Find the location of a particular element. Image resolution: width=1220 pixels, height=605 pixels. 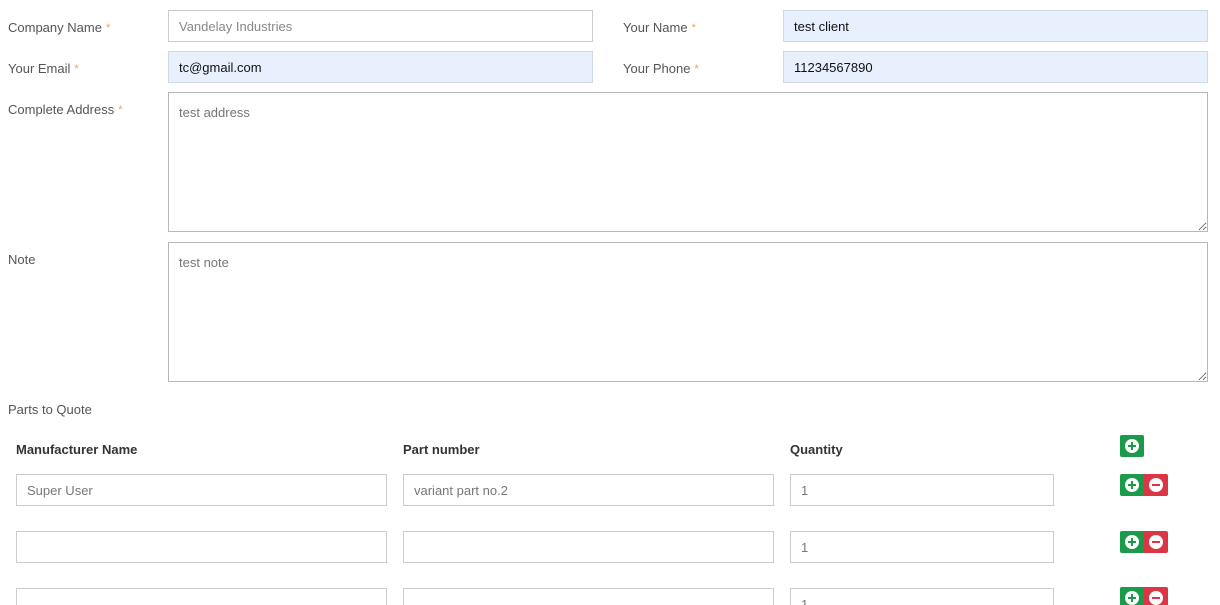

your-name-label: Your Name * is located at coordinates (659, 27).